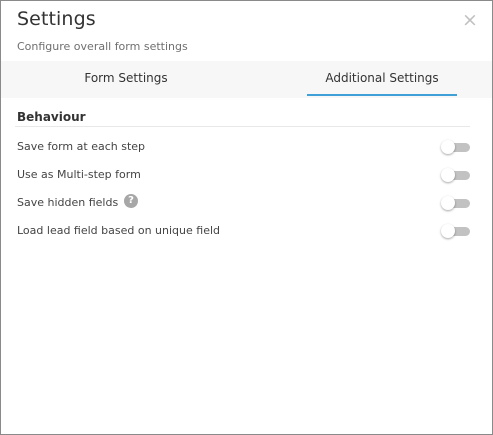 This screenshot has width=493, height=435. I want to click on dialog-subtitle: Configure overall form settings, so click(102, 46).